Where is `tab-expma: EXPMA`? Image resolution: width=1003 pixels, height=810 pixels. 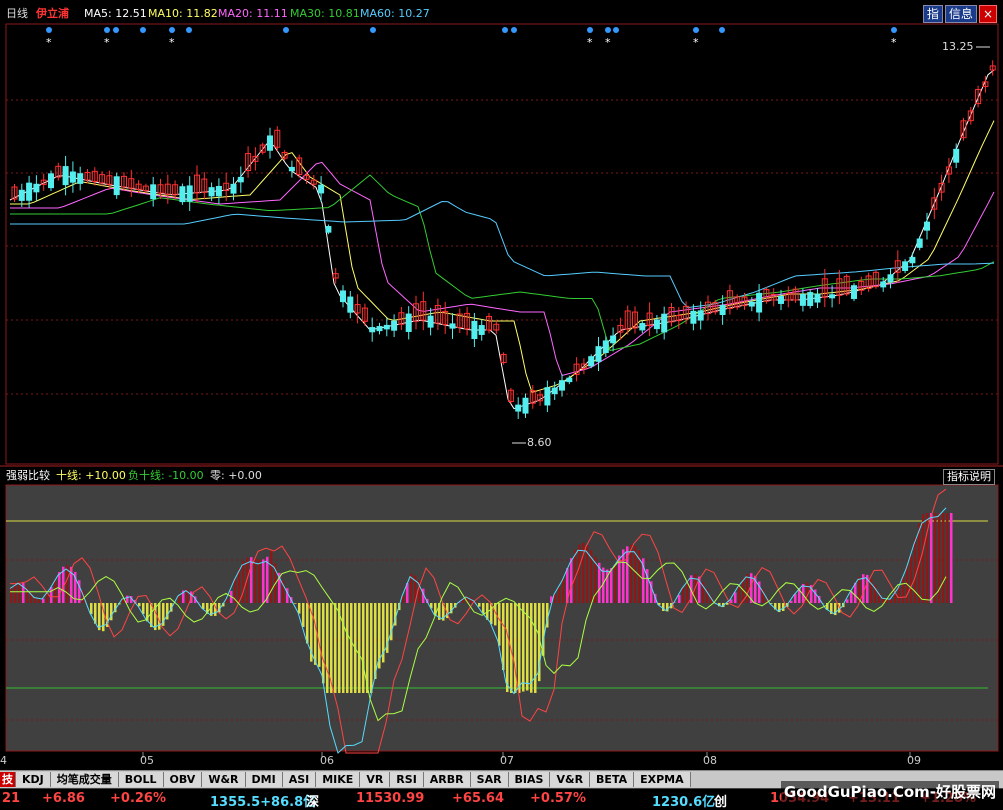 tab-expma: EXPMA is located at coordinates (662, 779).